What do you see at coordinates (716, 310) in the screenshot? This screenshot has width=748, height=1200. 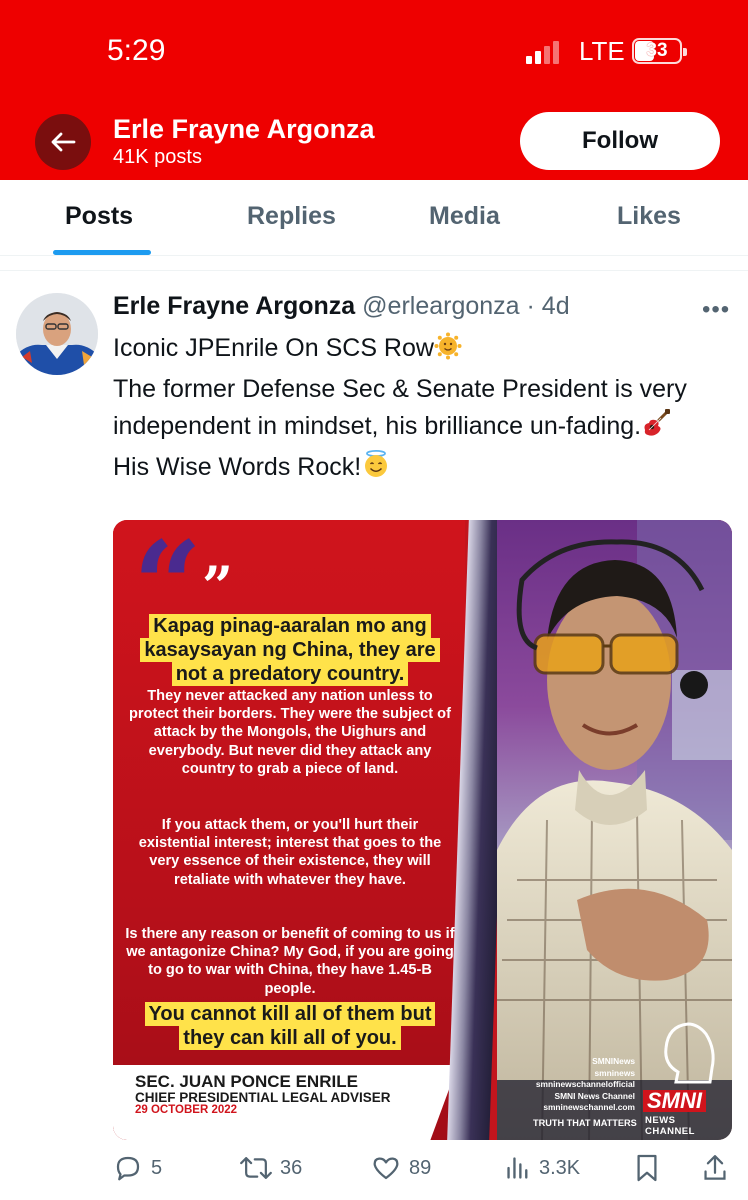 I see `more-options-icon: •••` at bounding box center [716, 310].